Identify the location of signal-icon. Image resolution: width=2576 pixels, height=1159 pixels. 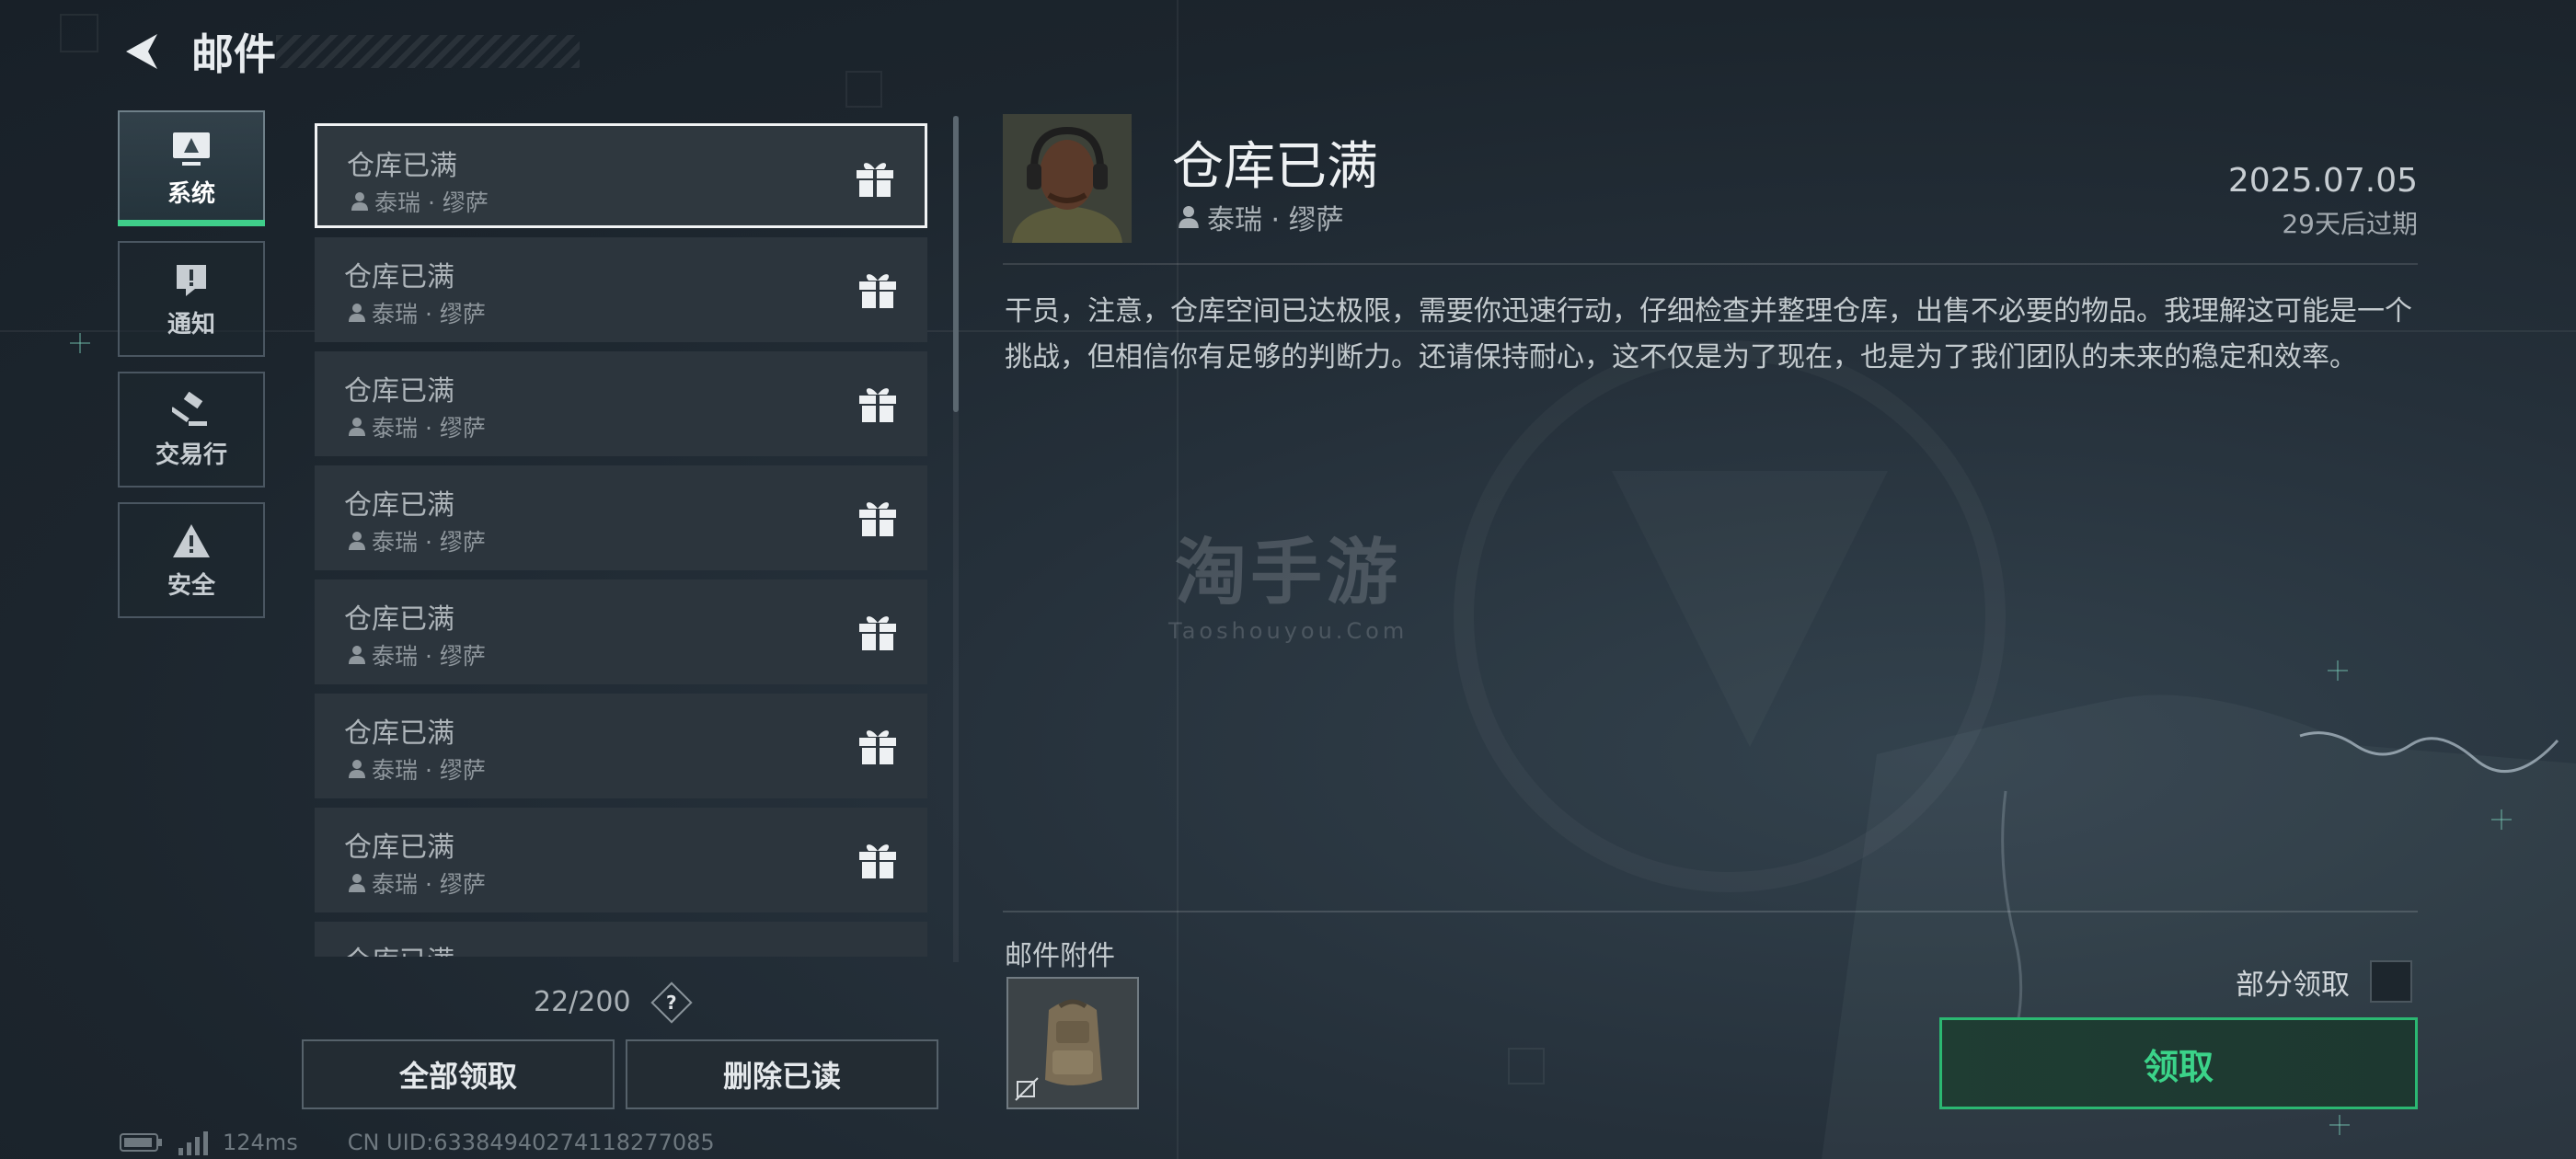
(193, 1142).